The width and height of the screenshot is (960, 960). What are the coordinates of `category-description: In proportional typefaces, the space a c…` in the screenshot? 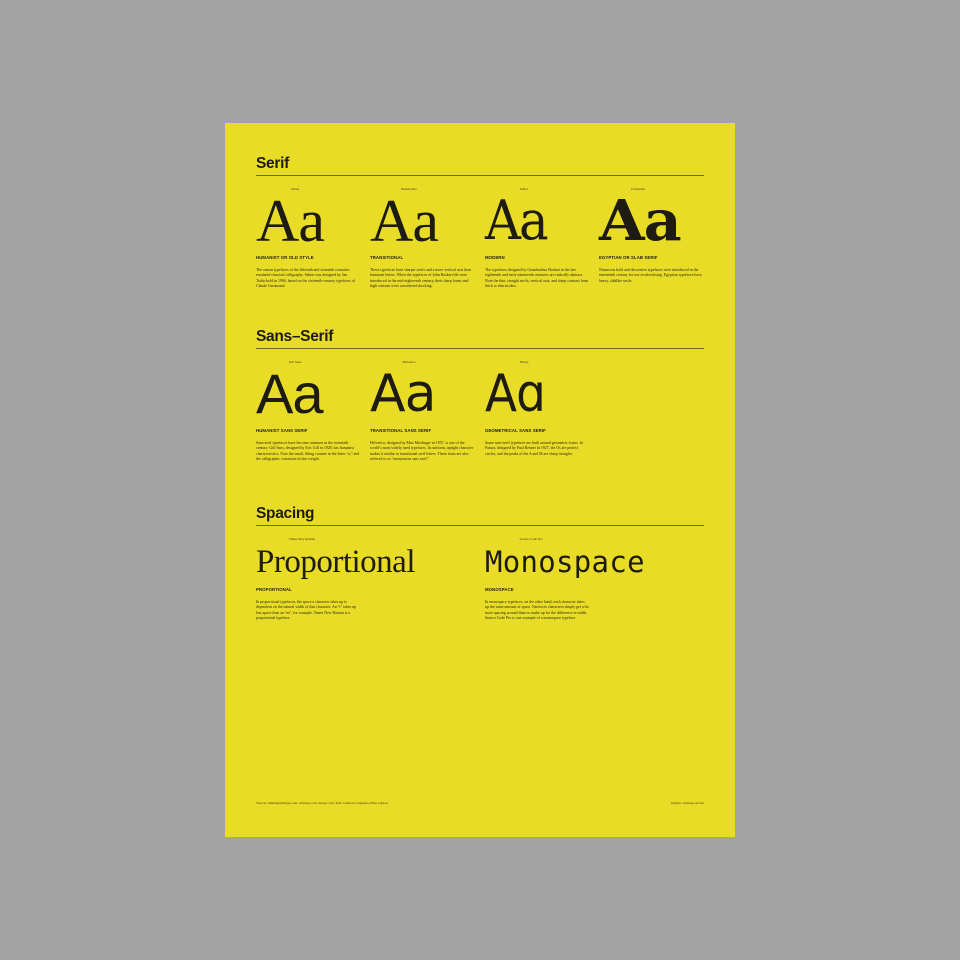 It's located at (306, 610).